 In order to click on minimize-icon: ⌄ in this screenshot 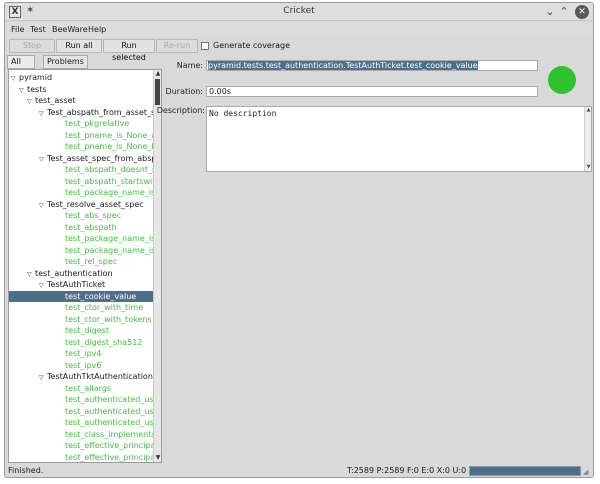, I will do `click(550, 12)`.